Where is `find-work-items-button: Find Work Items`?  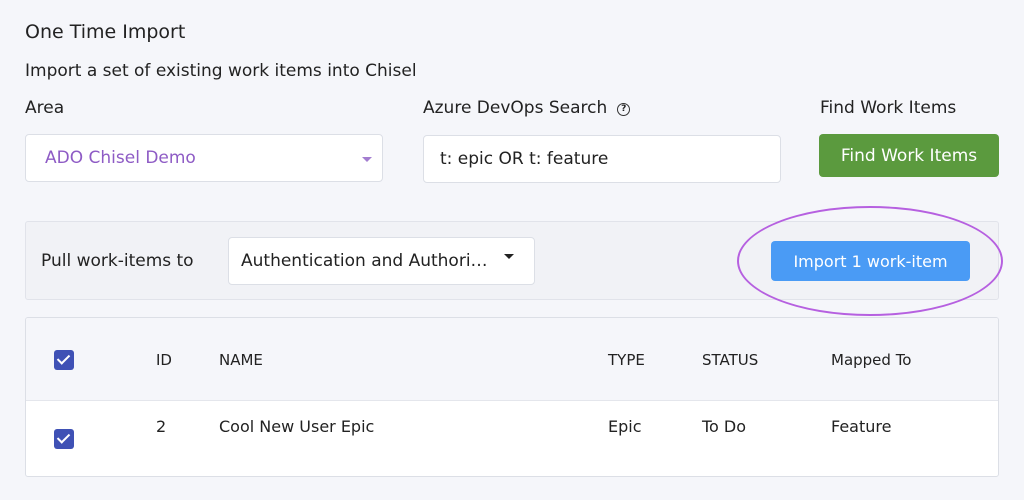 find-work-items-button: Find Work Items is located at coordinates (909, 155).